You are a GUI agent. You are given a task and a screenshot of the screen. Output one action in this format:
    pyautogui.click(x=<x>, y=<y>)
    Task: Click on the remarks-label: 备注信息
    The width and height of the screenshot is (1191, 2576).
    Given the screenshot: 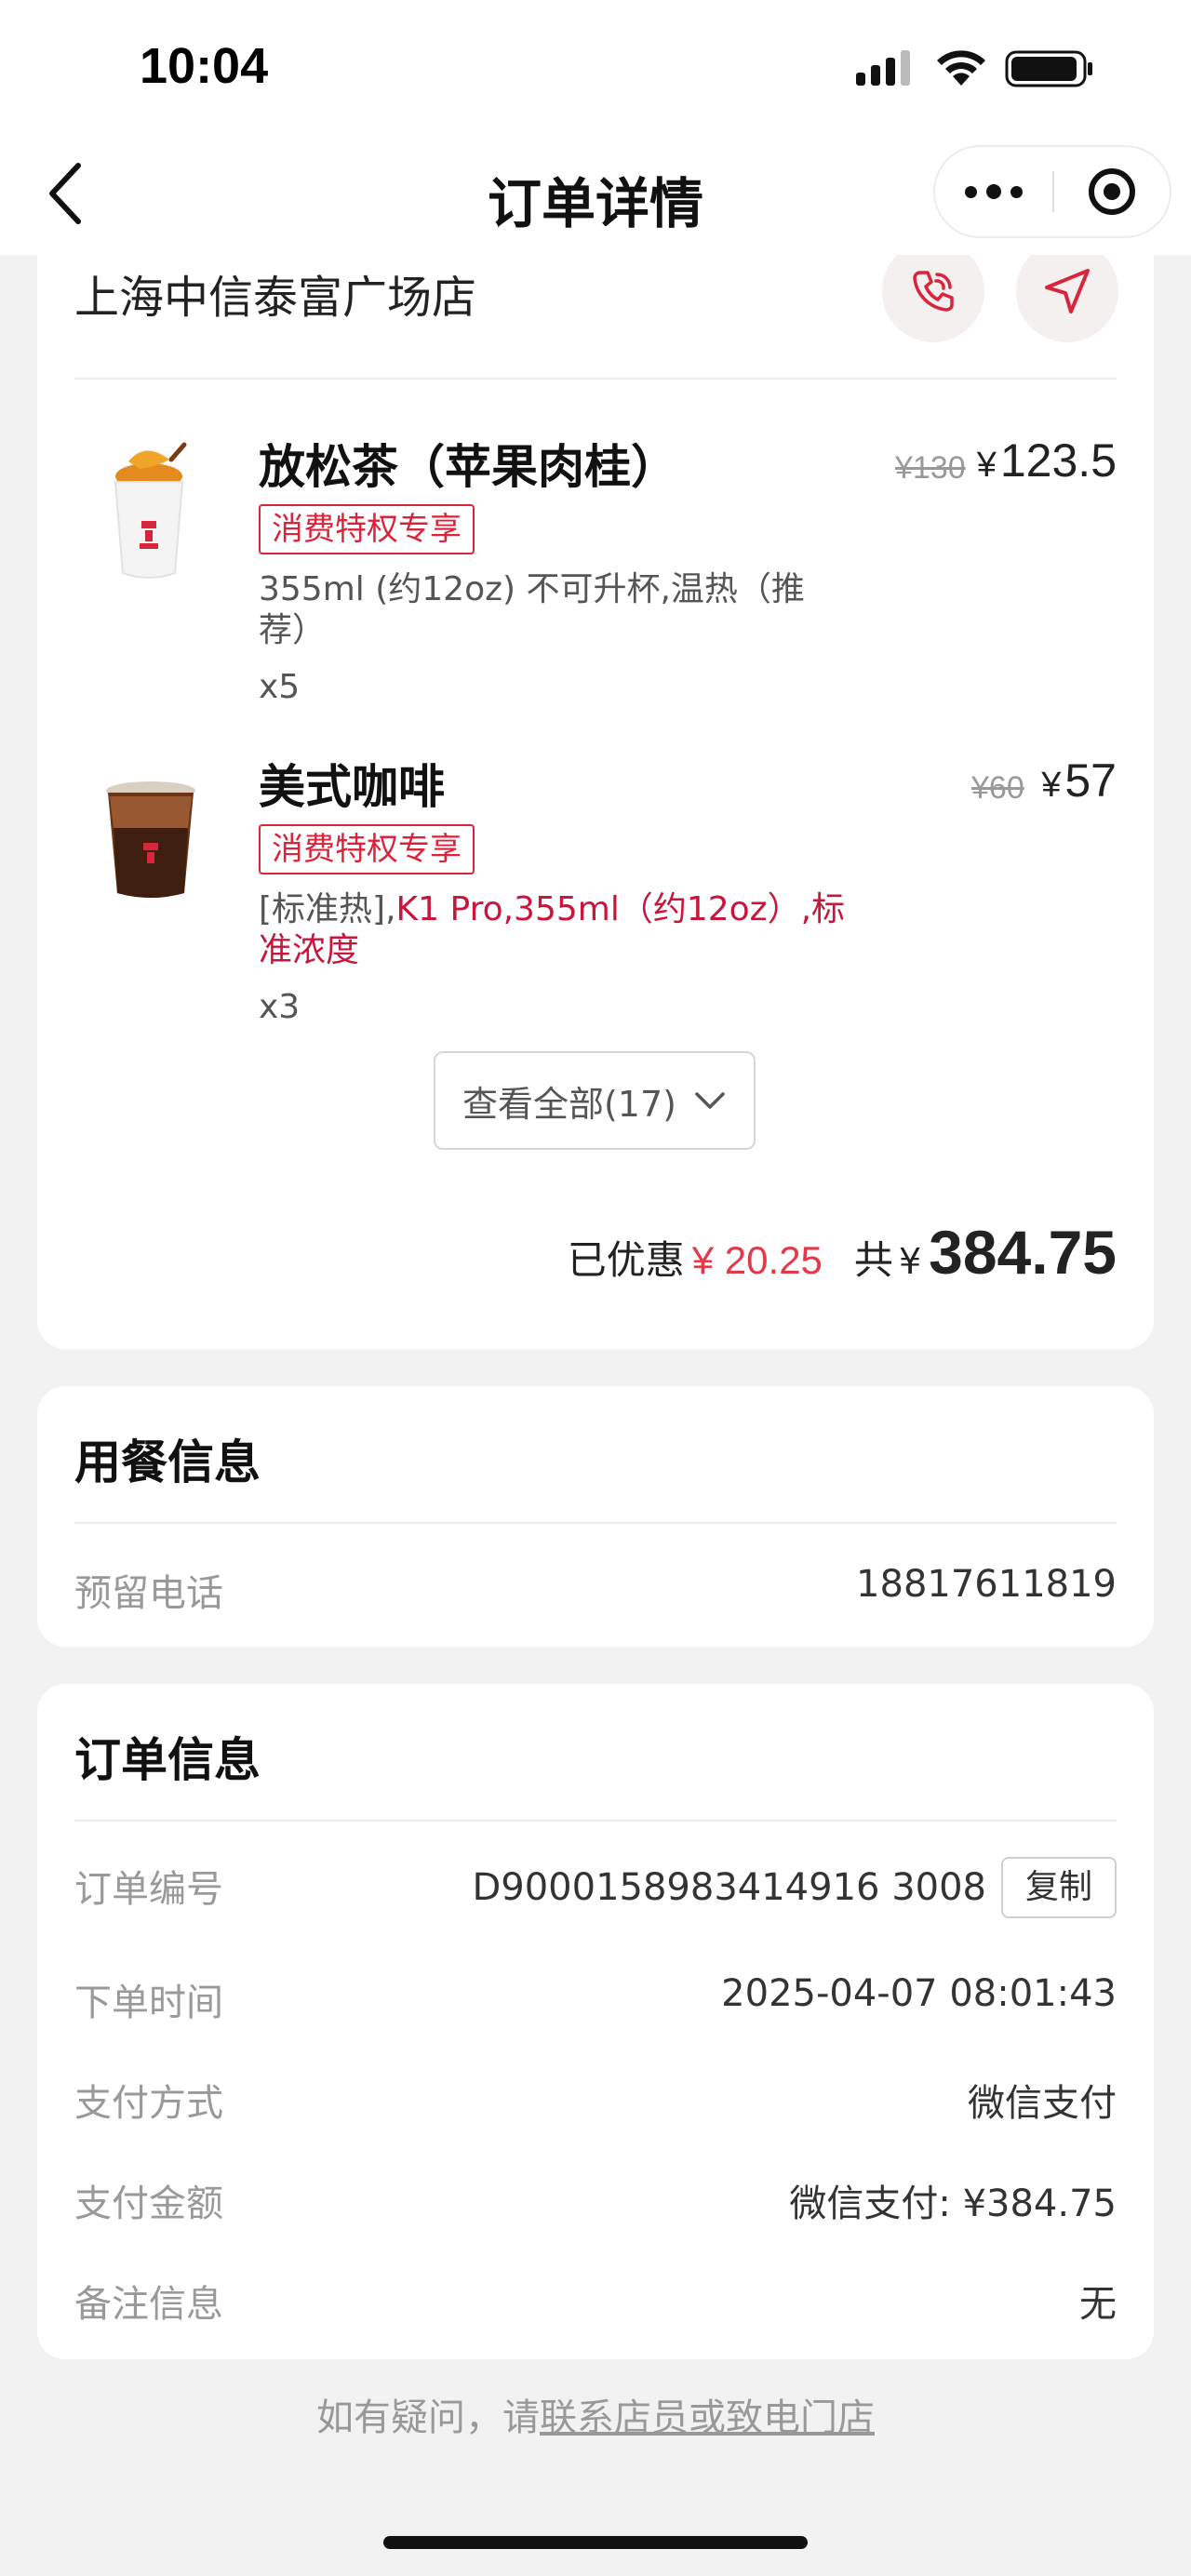 What is the action you would take?
    pyautogui.click(x=148, y=2304)
    